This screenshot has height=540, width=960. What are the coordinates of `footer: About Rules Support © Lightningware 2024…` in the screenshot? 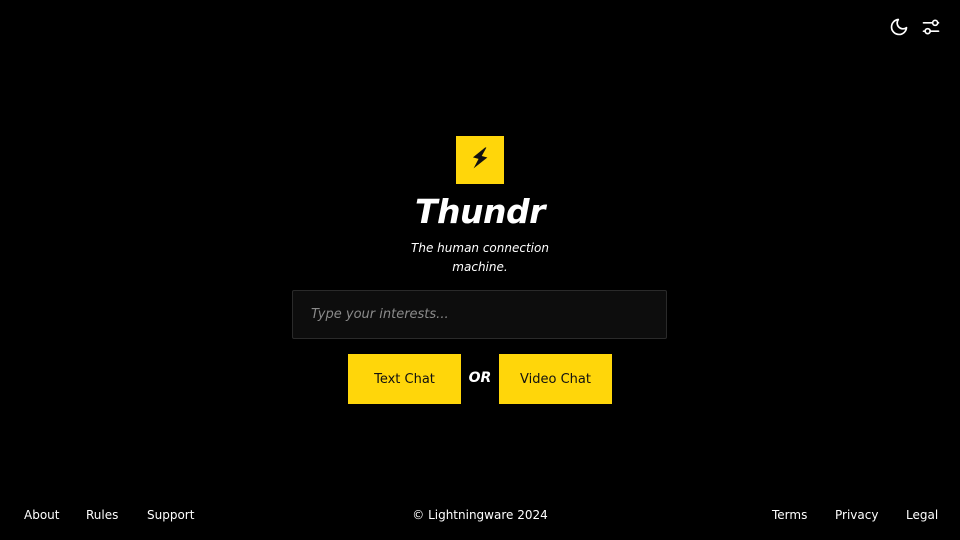 It's located at (480, 507).